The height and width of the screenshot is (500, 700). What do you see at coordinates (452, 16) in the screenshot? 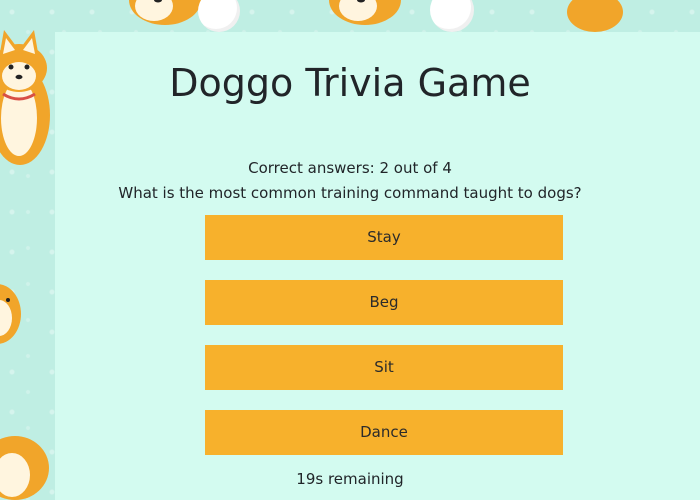
I see `tail-puff-icon` at bounding box center [452, 16].